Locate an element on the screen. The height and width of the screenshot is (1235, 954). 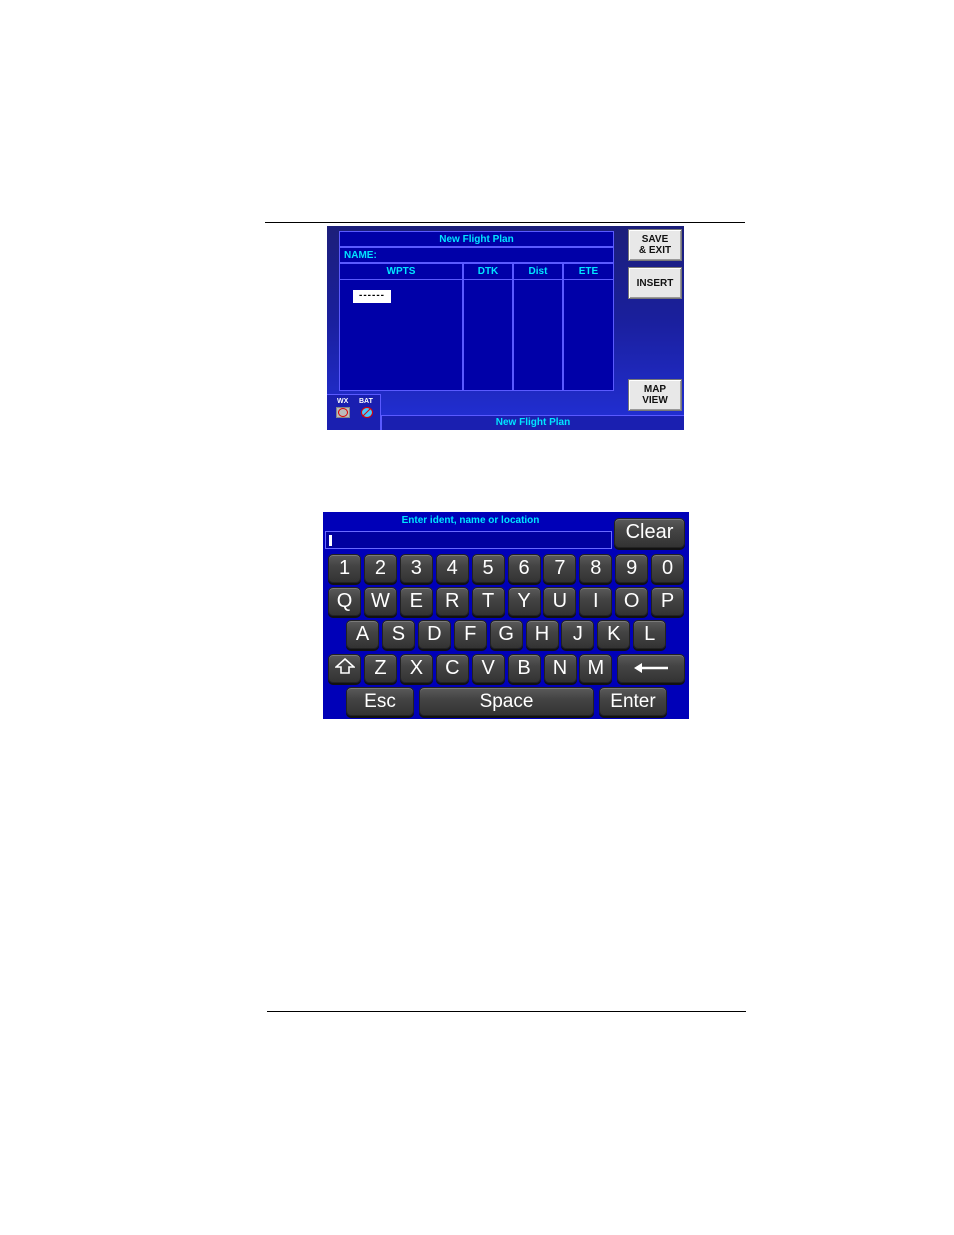
key-d: D is located at coordinates (434, 634).